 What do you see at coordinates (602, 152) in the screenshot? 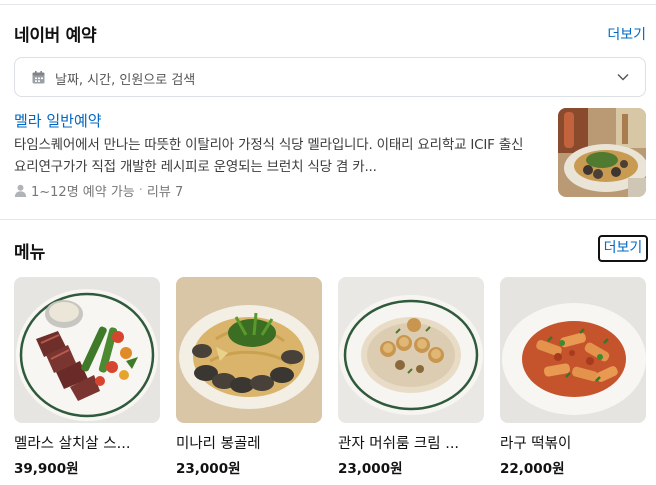
I see `booking-thumbnail` at bounding box center [602, 152].